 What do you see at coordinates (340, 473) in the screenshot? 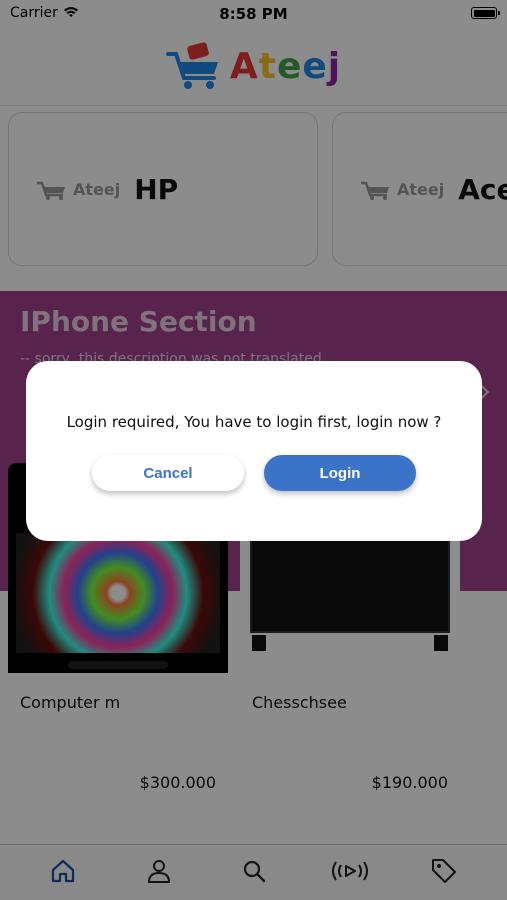
I see `login-button: Login` at bounding box center [340, 473].